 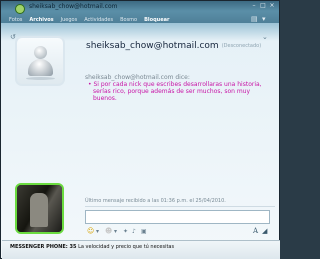 I want to click on maximize-icon: □, so click(x=263, y=6).